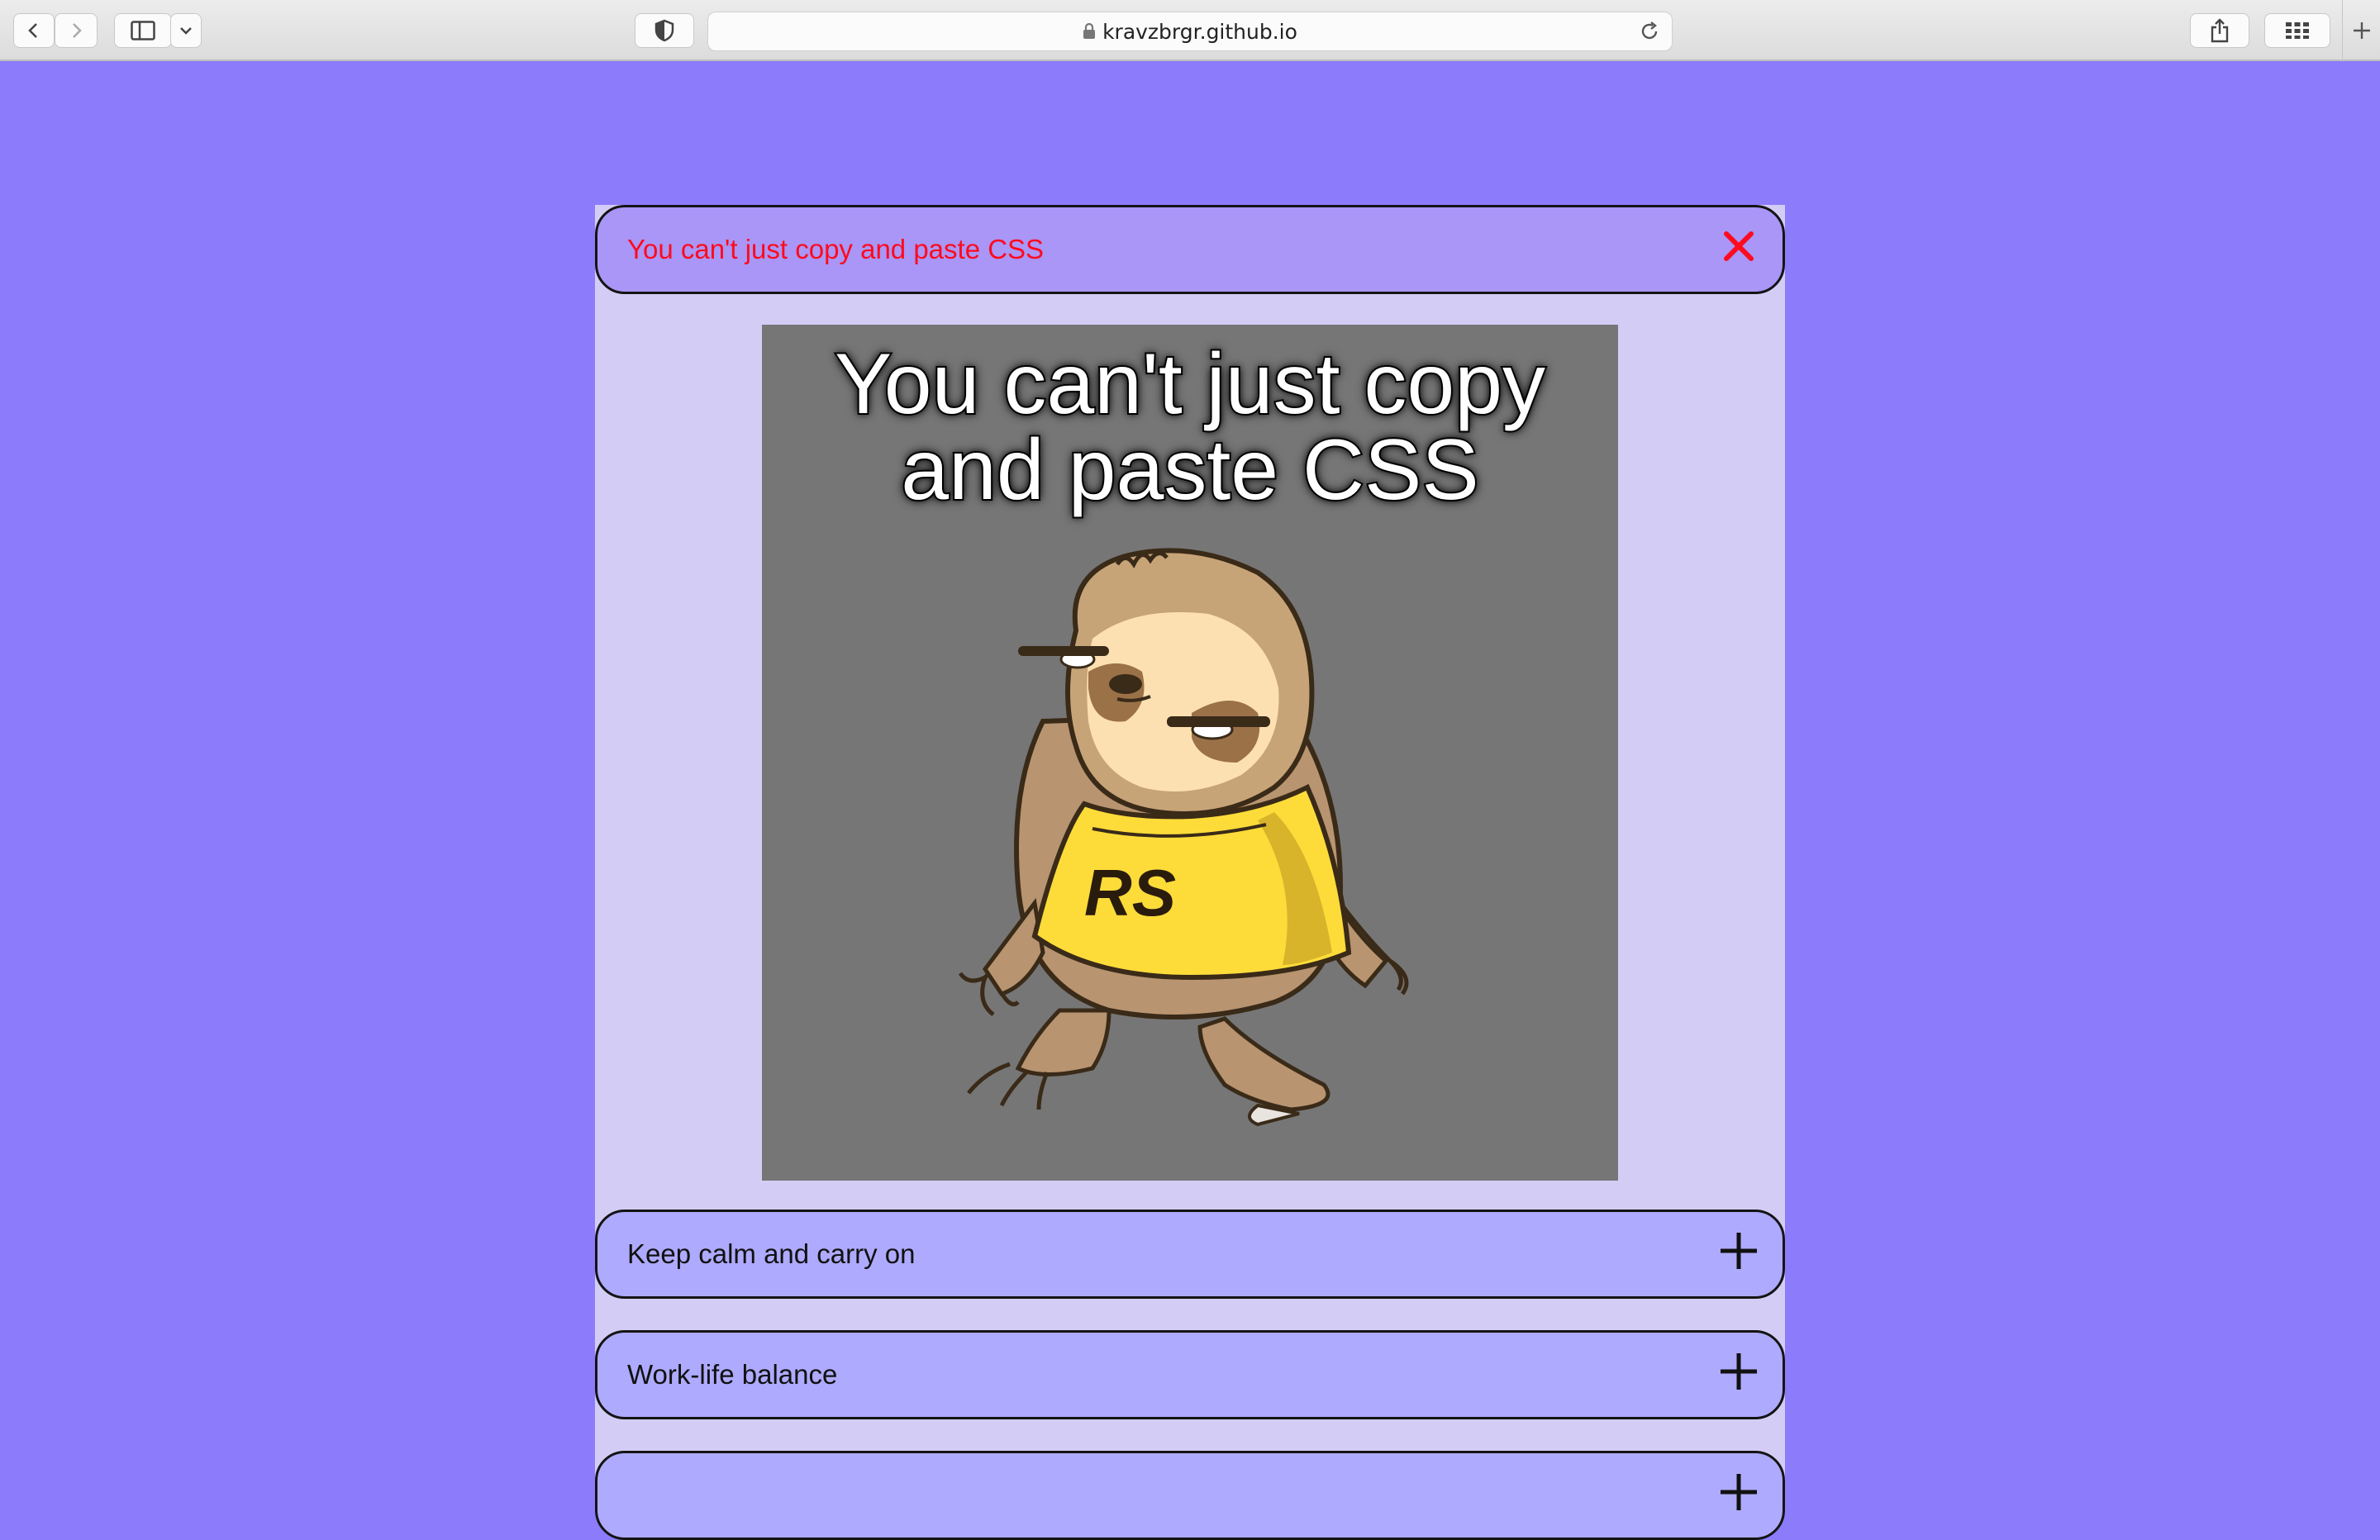  I want to click on lock-icon, so click(1089, 31).